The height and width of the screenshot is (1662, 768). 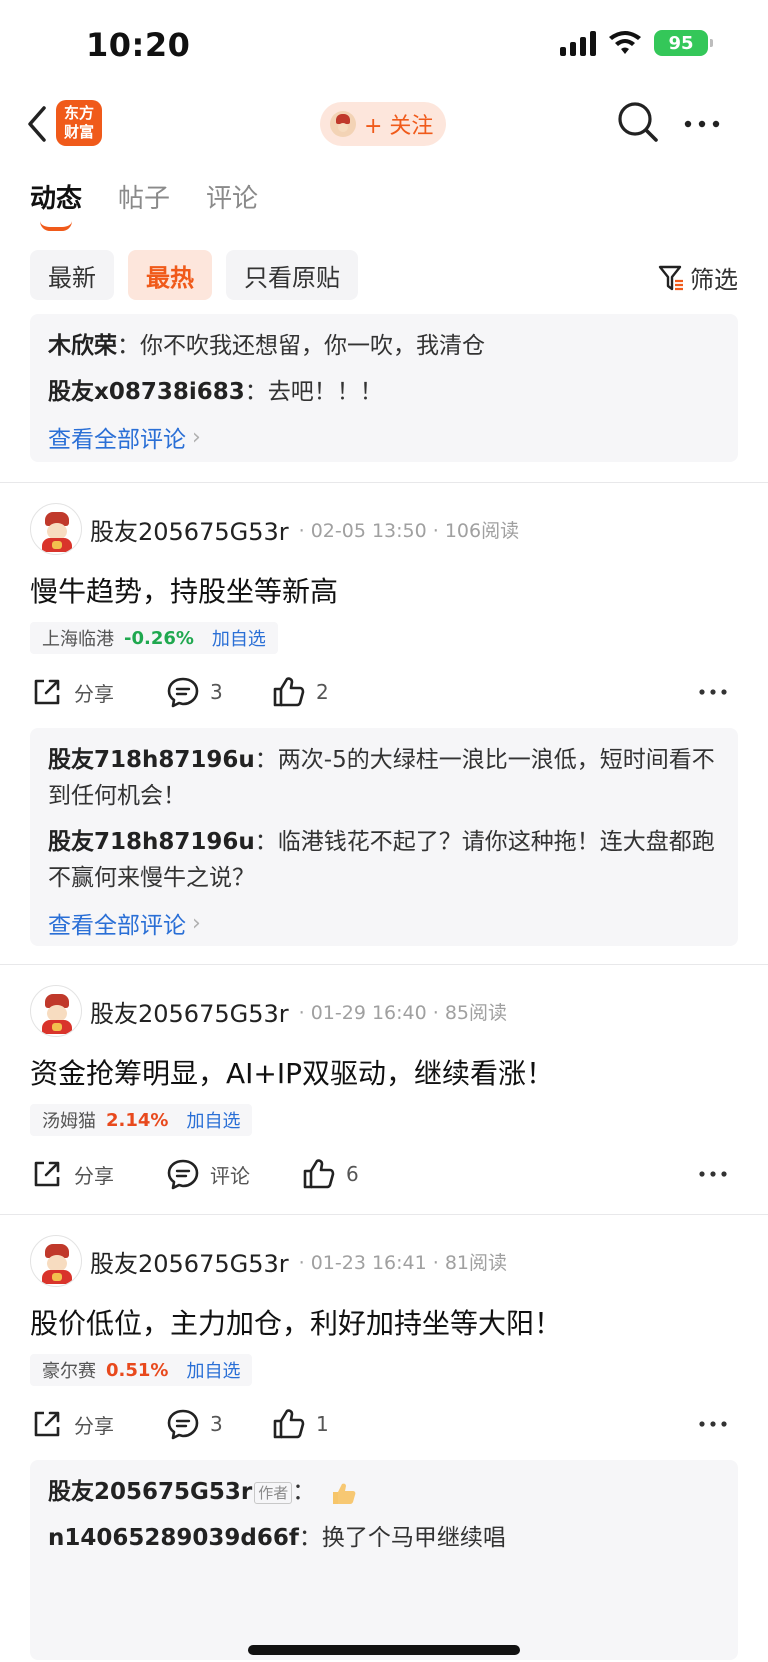 What do you see at coordinates (146, 392) in the screenshot?
I see `comment-user: 股友x08738i683` at bounding box center [146, 392].